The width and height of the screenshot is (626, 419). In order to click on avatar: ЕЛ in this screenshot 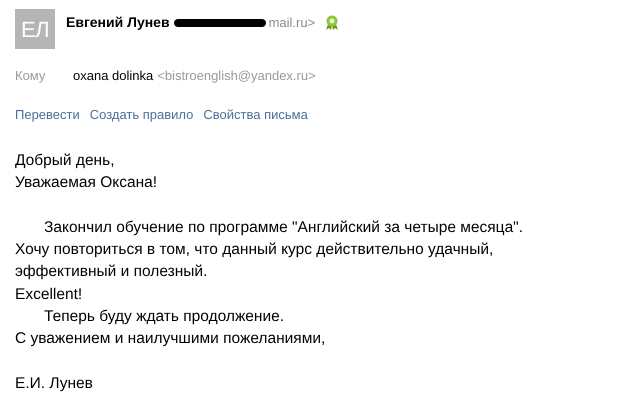, I will do `click(35, 29)`.